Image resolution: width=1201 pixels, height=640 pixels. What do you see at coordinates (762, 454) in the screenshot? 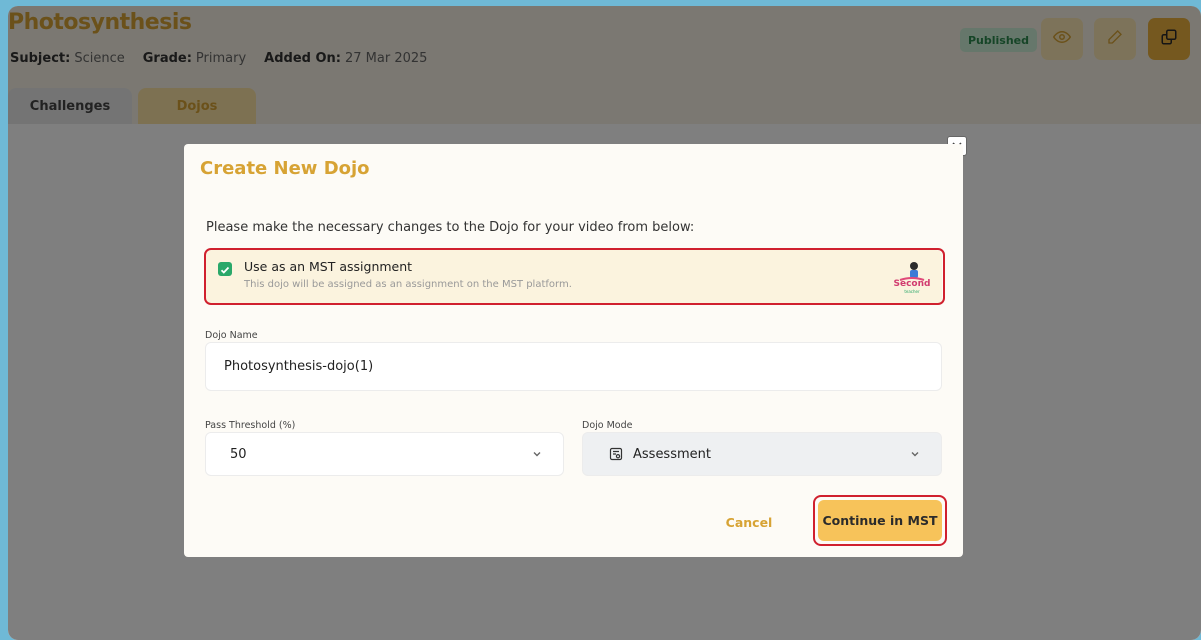
I see `dojo-mode-select: Assessment` at bounding box center [762, 454].